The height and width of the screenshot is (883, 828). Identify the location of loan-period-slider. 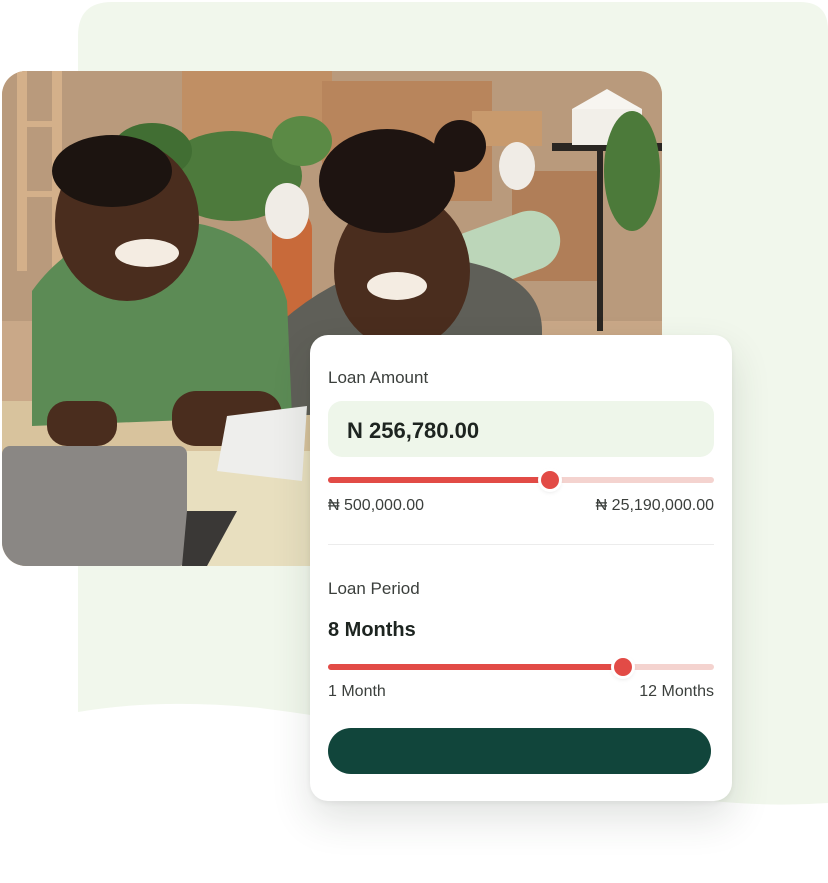
(521, 667).